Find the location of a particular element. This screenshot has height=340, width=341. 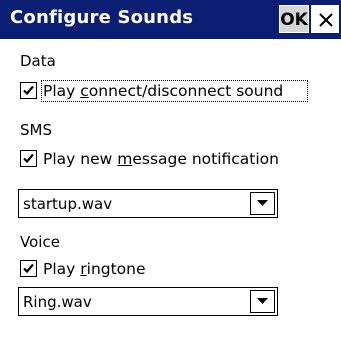

play-connect-sound-option: Play connect/disconnect sound is located at coordinates (170, 91).